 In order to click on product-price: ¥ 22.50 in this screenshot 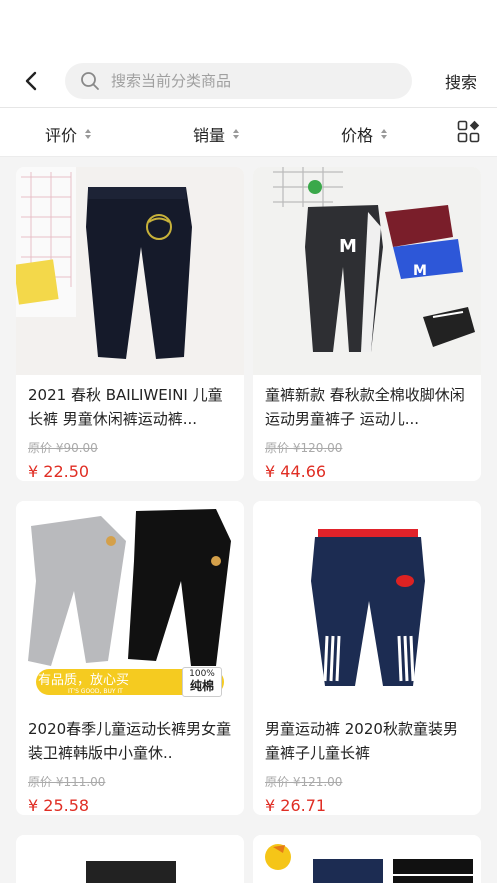, I will do `click(59, 471)`.